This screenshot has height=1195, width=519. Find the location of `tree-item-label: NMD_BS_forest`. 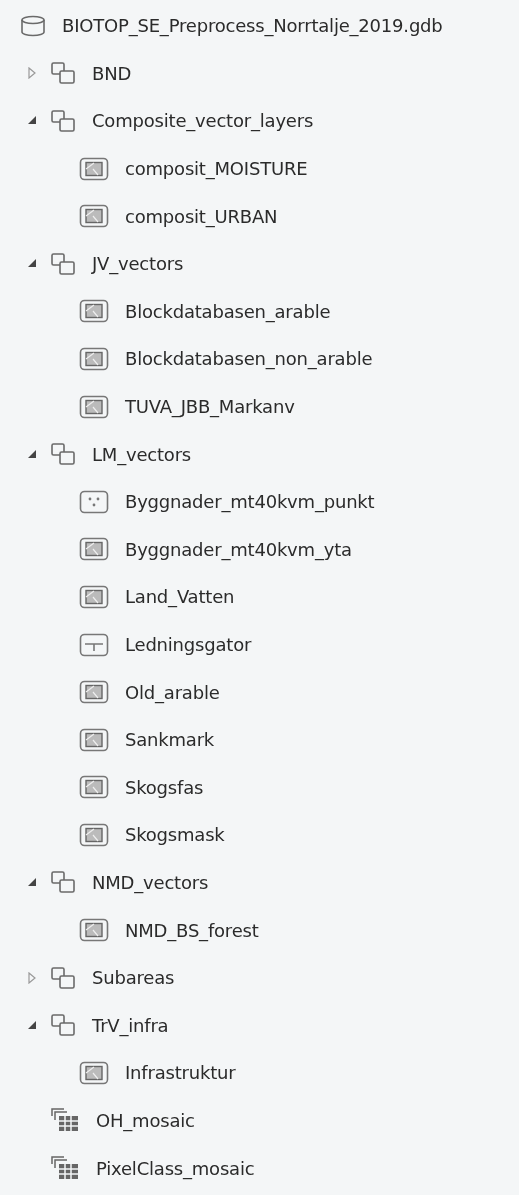

tree-item-label: NMD_BS_forest is located at coordinates (192, 930).